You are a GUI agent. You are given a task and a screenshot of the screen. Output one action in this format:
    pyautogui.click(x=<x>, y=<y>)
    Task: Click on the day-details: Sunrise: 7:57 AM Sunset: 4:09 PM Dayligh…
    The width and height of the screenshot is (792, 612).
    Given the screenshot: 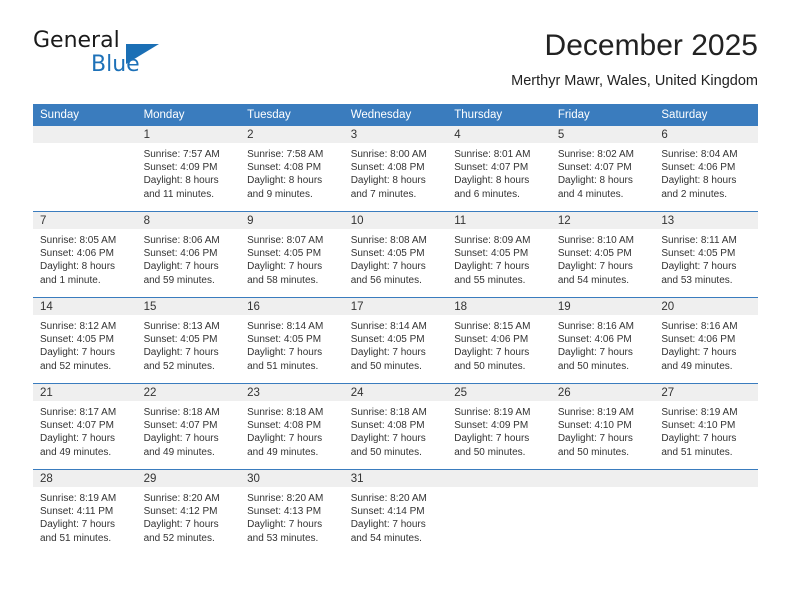 What is the action you would take?
    pyautogui.click(x=189, y=172)
    